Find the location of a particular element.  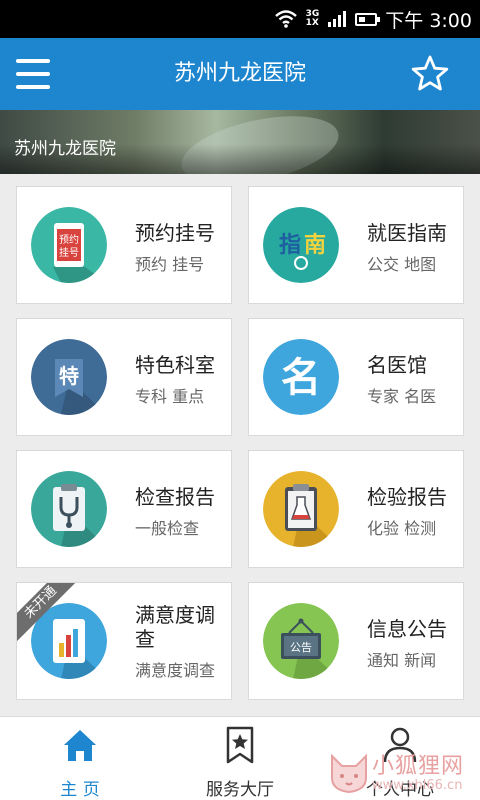

stethoscope-report-icon is located at coordinates (69, 509).